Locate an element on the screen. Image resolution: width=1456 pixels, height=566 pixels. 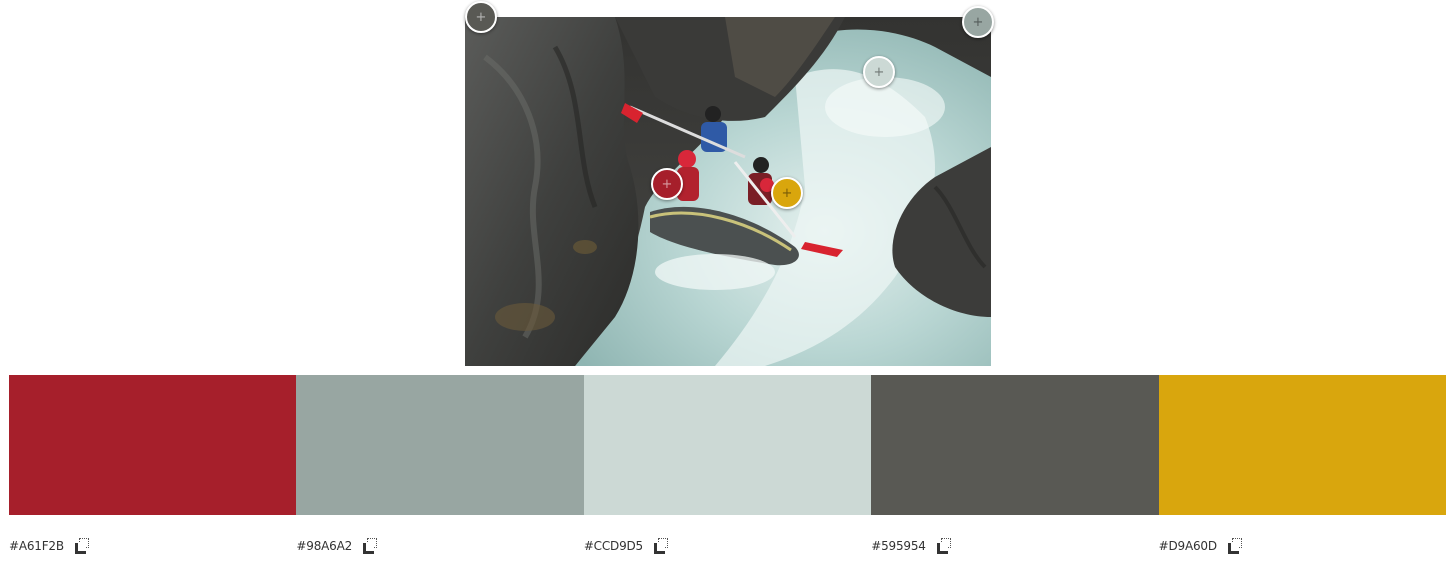
palette-label-dark-gray: #595954 is located at coordinates (1014, 546).